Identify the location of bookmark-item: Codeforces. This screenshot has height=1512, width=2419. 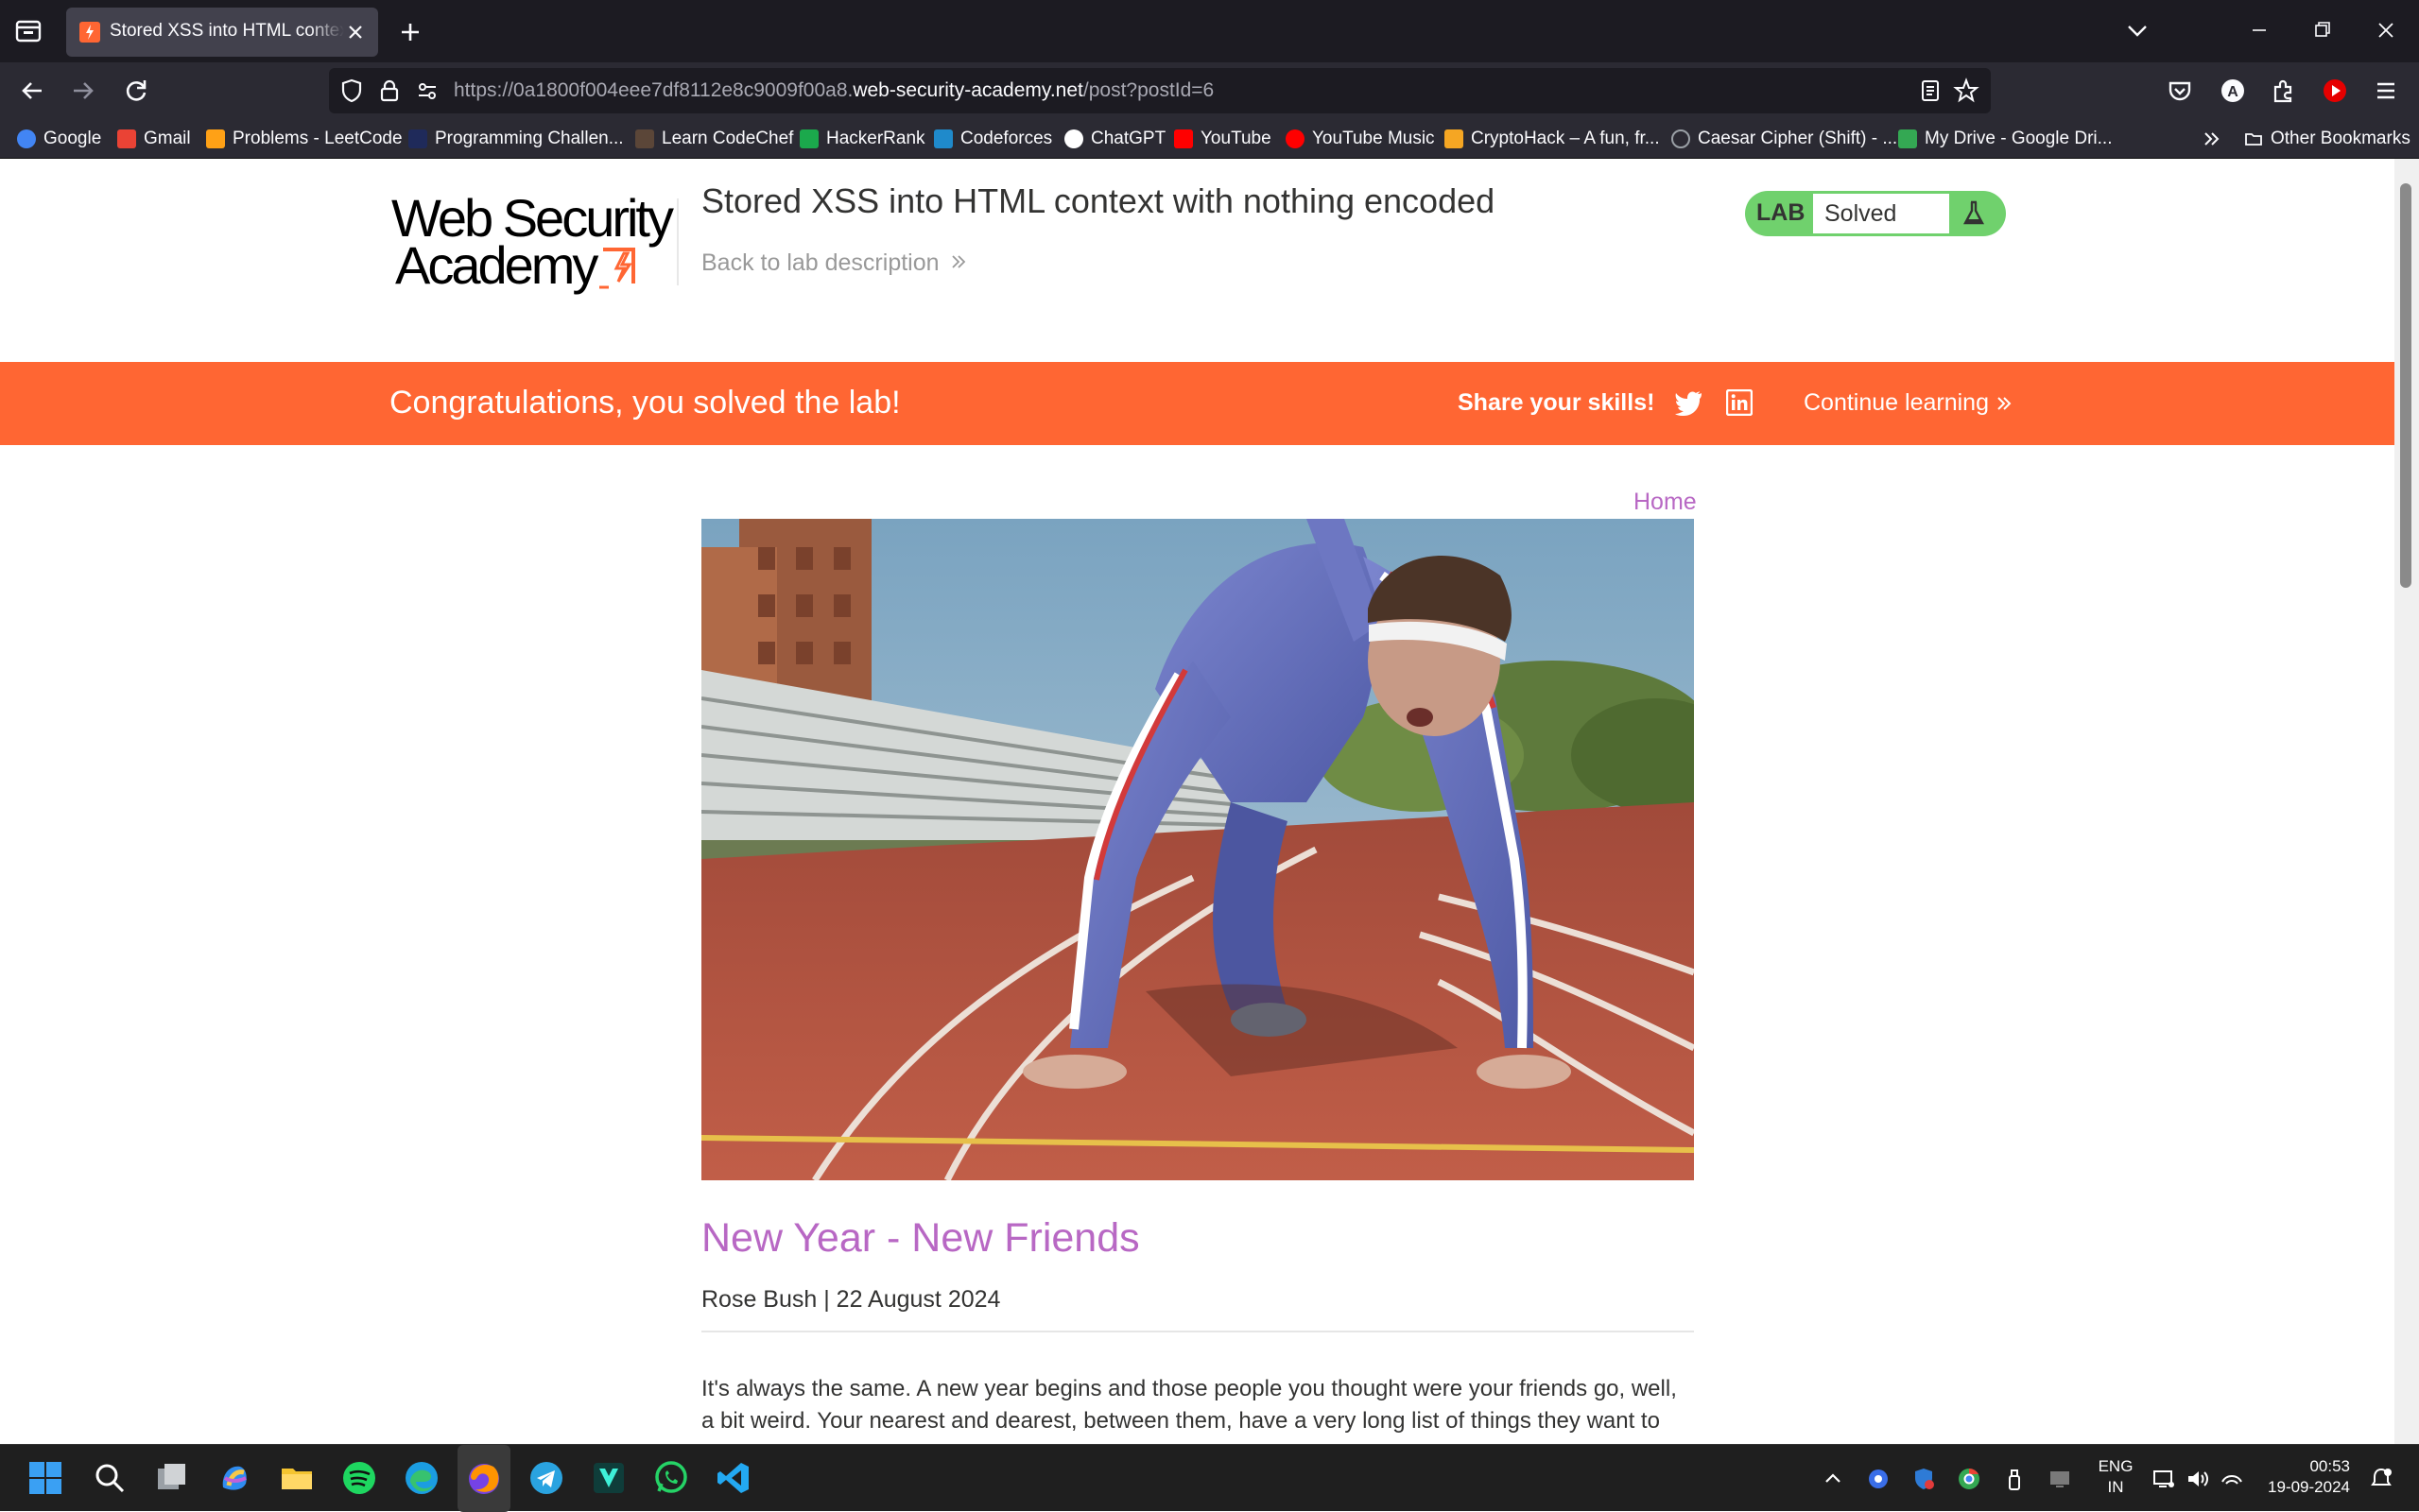
(993, 139).